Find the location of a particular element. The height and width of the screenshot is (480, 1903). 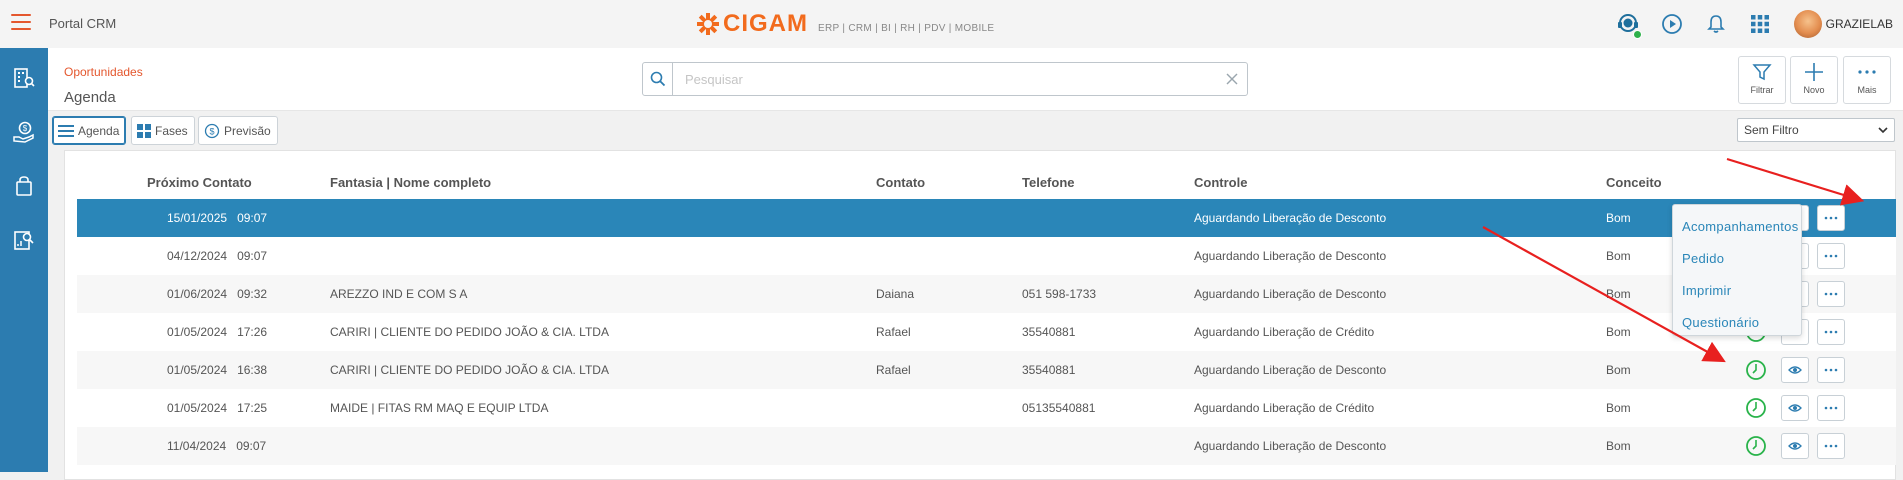

plus-icon is located at coordinates (1814, 72).